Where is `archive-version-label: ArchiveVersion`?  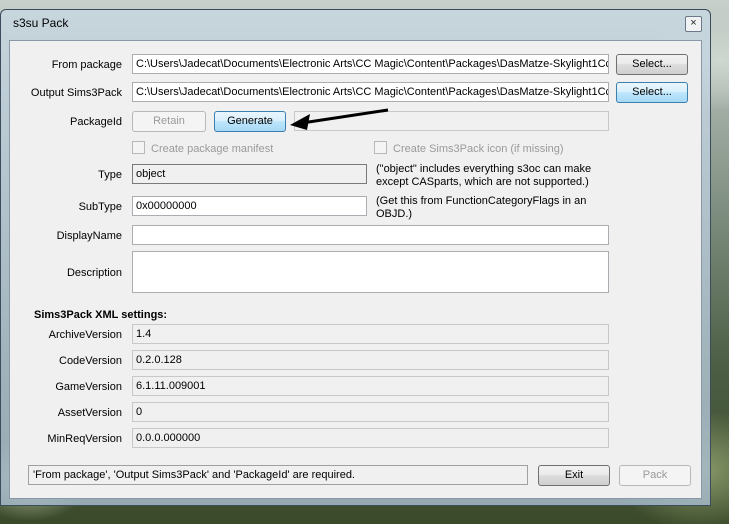 archive-version-label: ArchiveVersion is located at coordinates (85, 335).